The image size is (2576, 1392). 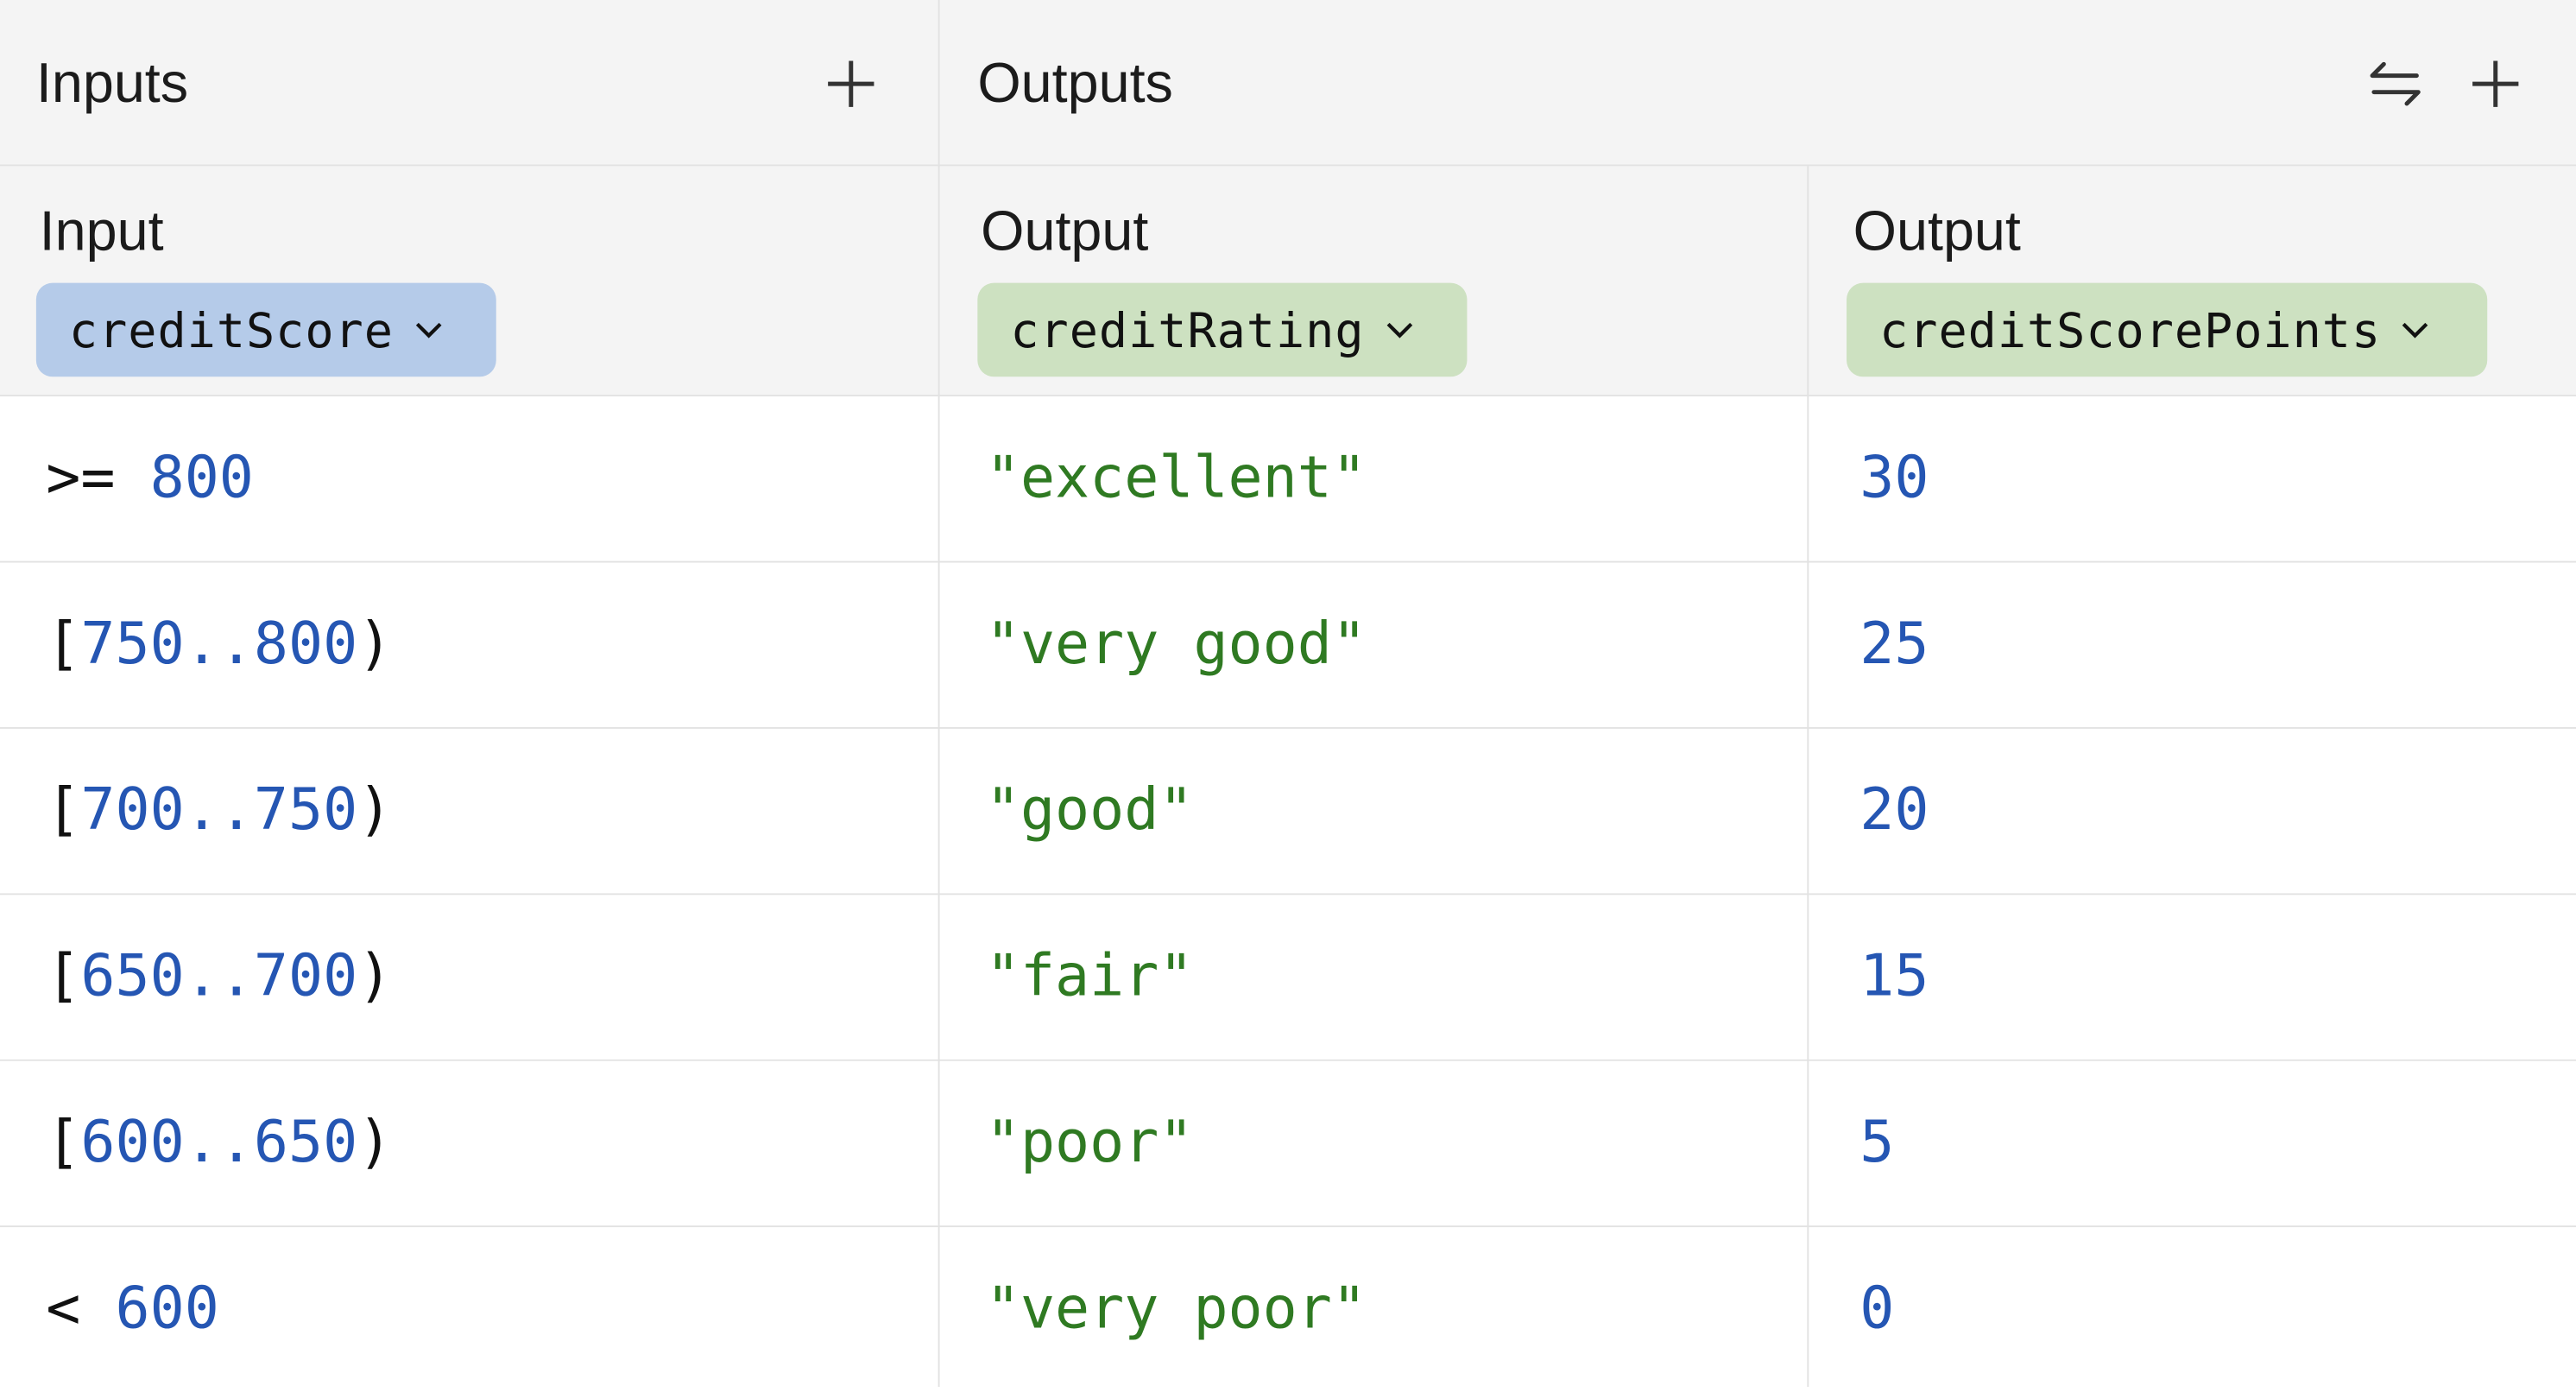 I want to click on credit-rating-output-selector: creditRating, so click(x=1222, y=329).